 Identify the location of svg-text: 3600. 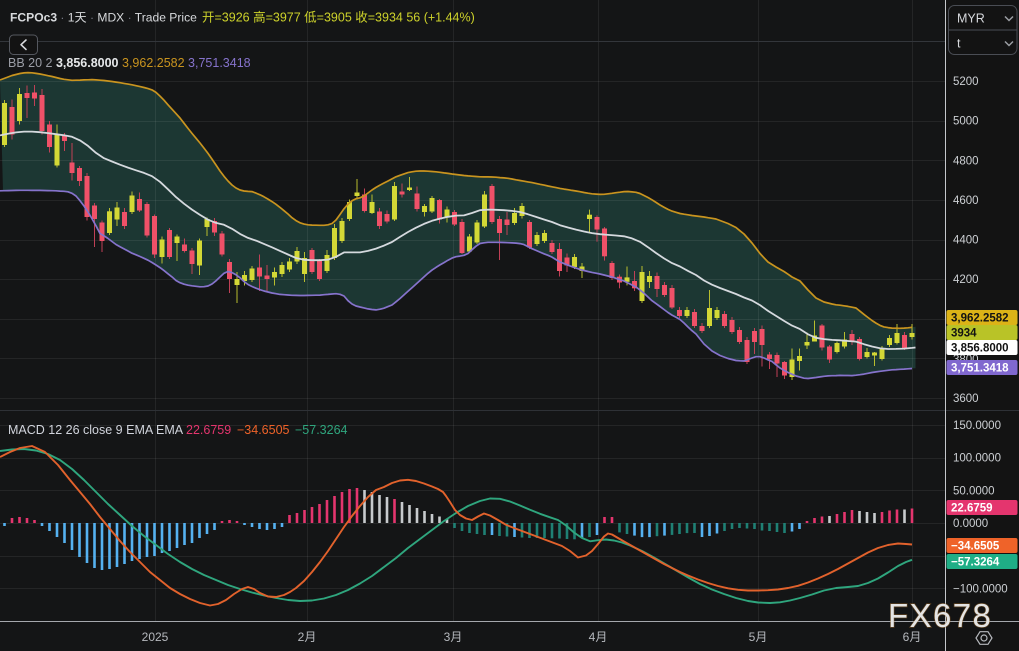
(966, 399).